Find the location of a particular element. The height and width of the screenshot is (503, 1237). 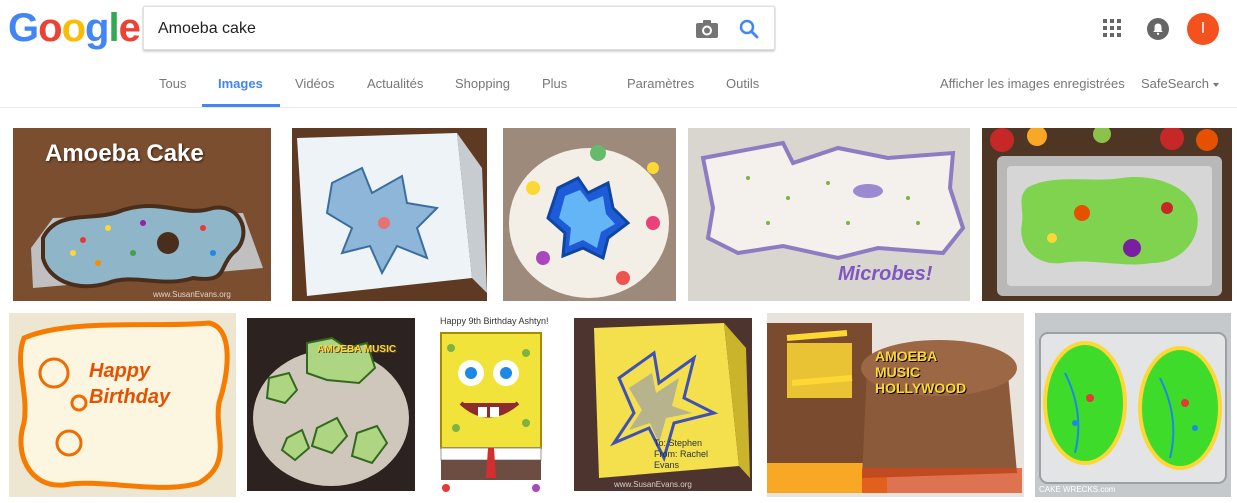

tab-actualites: Actualités is located at coordinates (395, 83).